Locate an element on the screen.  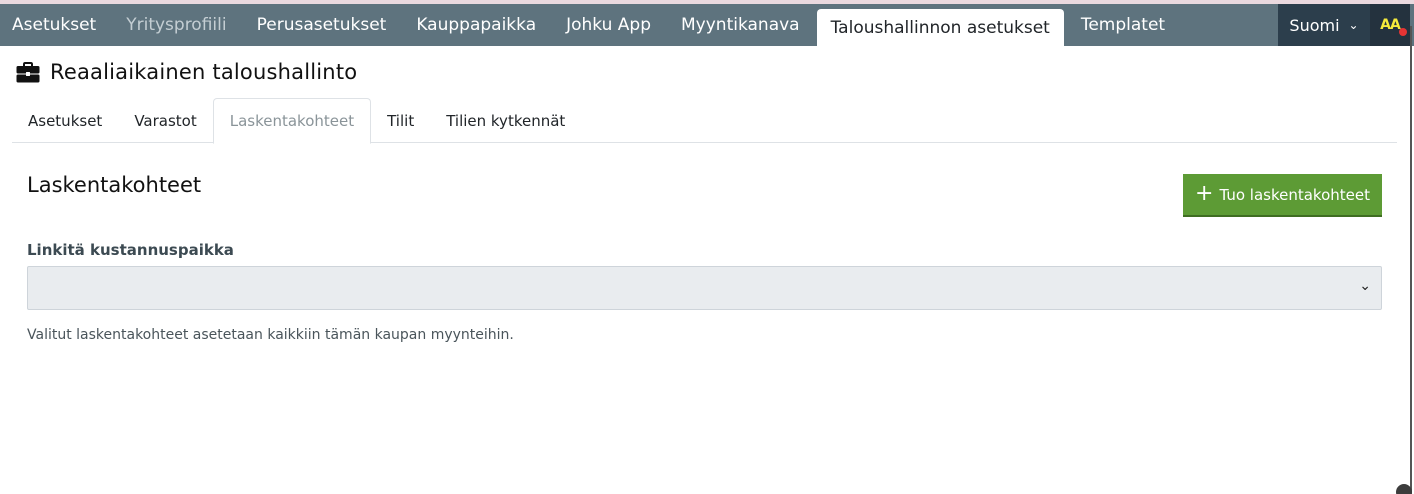
nav-item-yritysprofiili: Yritysprofiili is located at coordinates (176, 25).